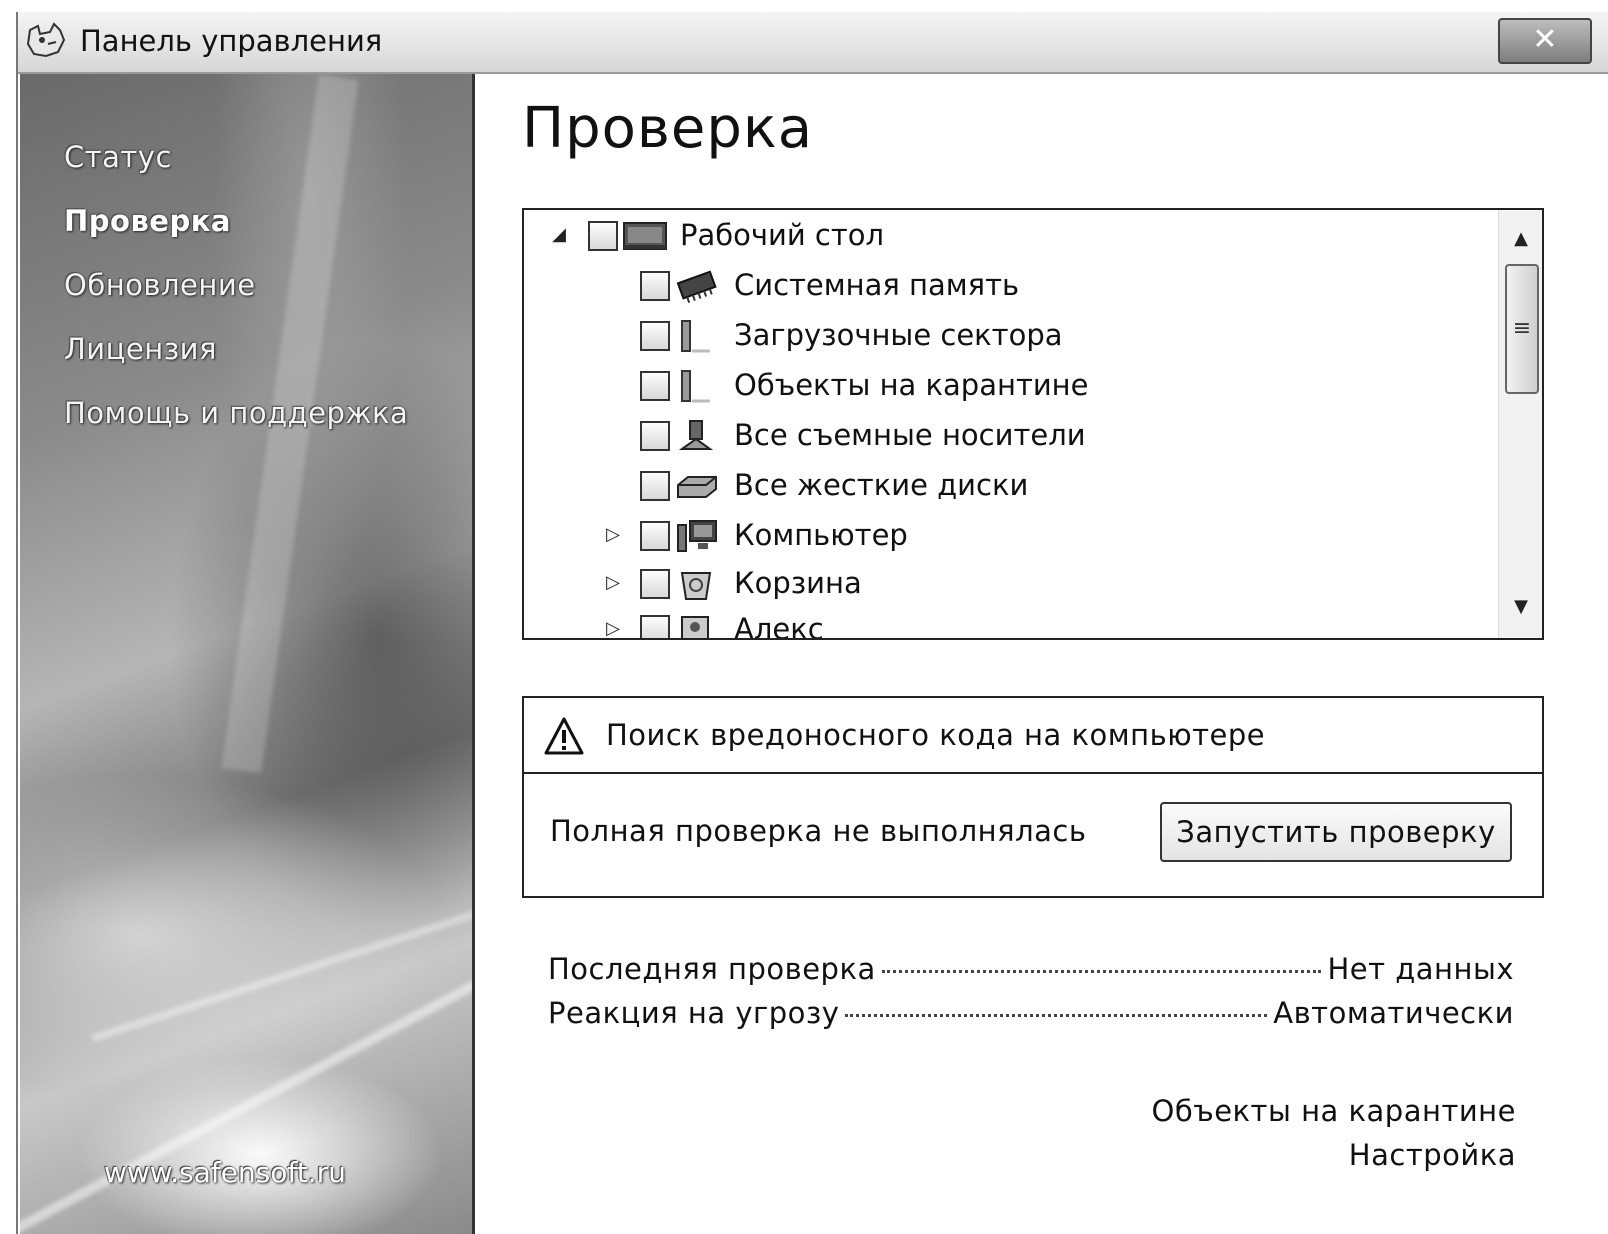  I want to click on tree-row: Все жесткие диски, so click(1009, 486).